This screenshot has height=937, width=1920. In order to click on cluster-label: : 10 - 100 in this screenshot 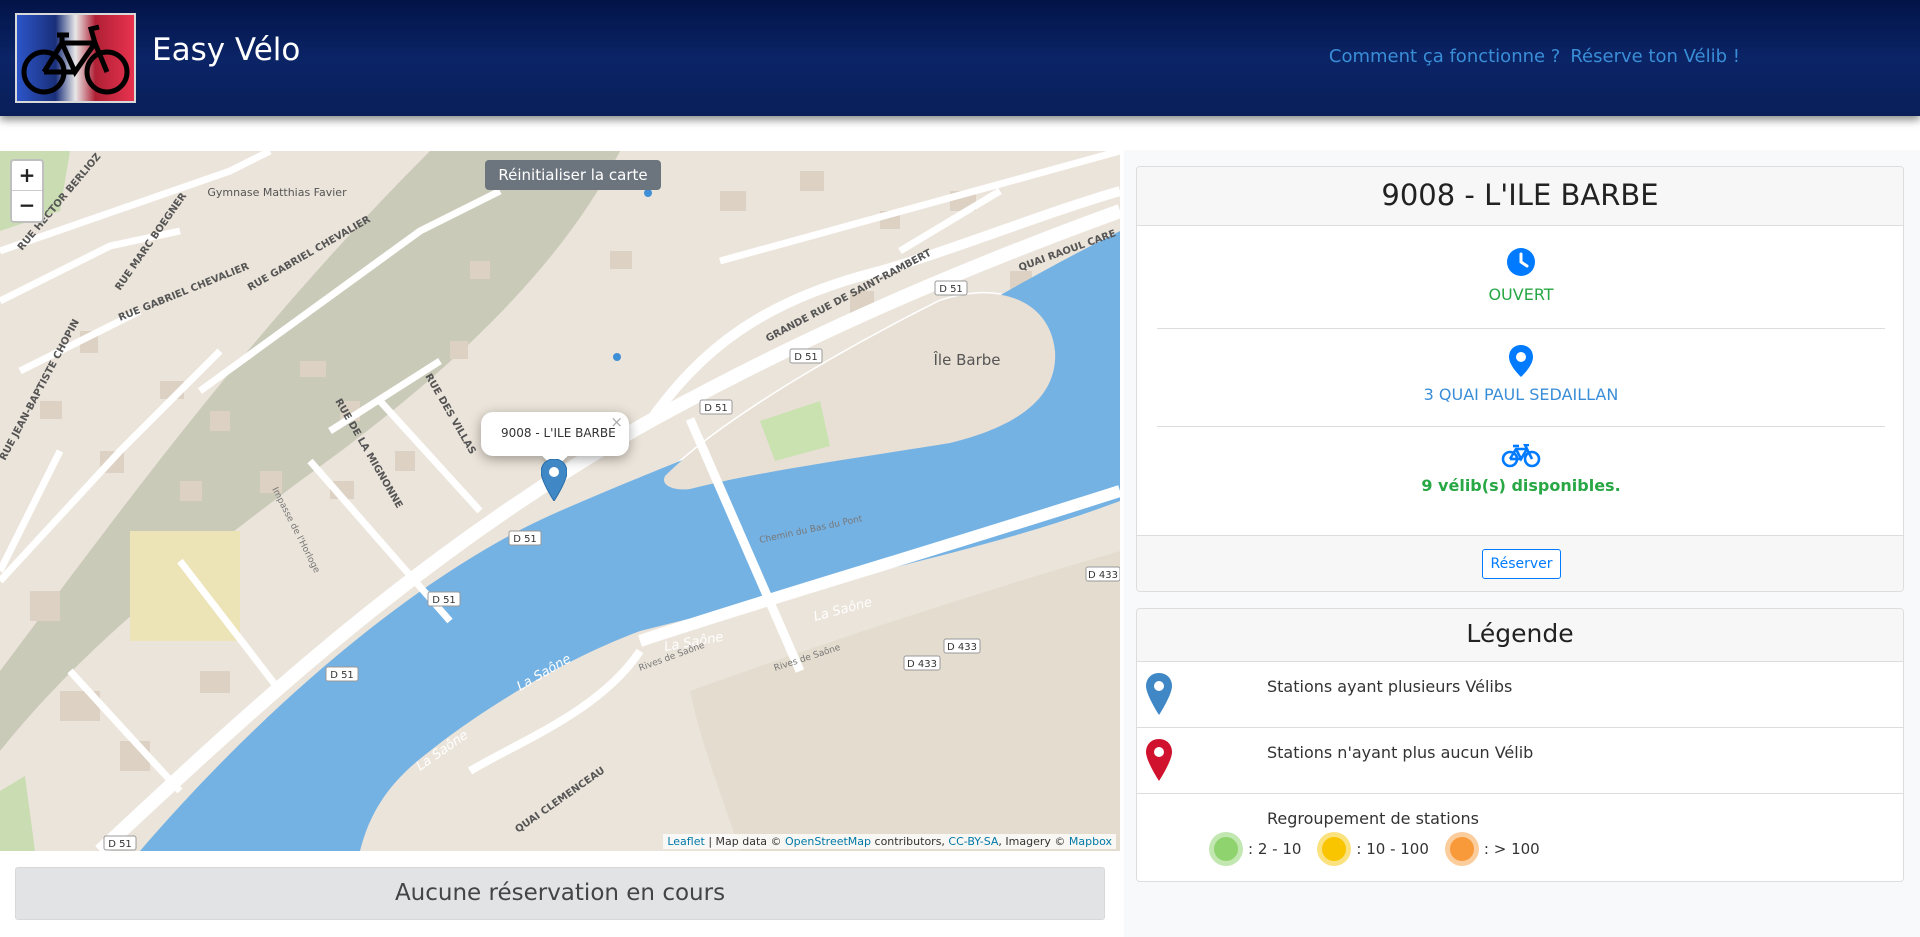, I will do `click(1392, 849)`.